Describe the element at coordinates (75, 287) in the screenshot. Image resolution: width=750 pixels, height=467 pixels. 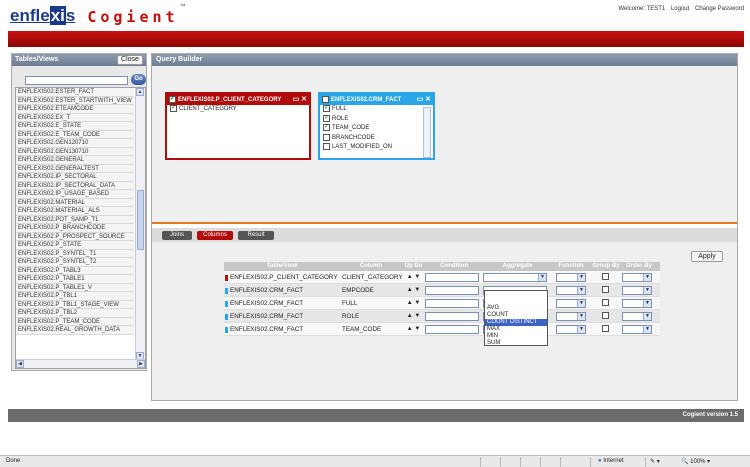
I see `table-list-item: ENFLEXIS02.P_TABLE1_V` at that location.